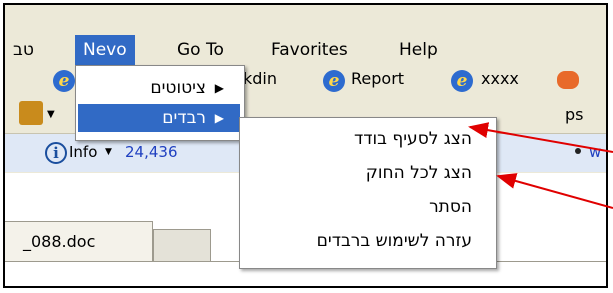  Describe the element at coordinates (368, 241) in the screenshot. I see `submenu-item-help: עזרה לשימוש ברבדים` at that location.